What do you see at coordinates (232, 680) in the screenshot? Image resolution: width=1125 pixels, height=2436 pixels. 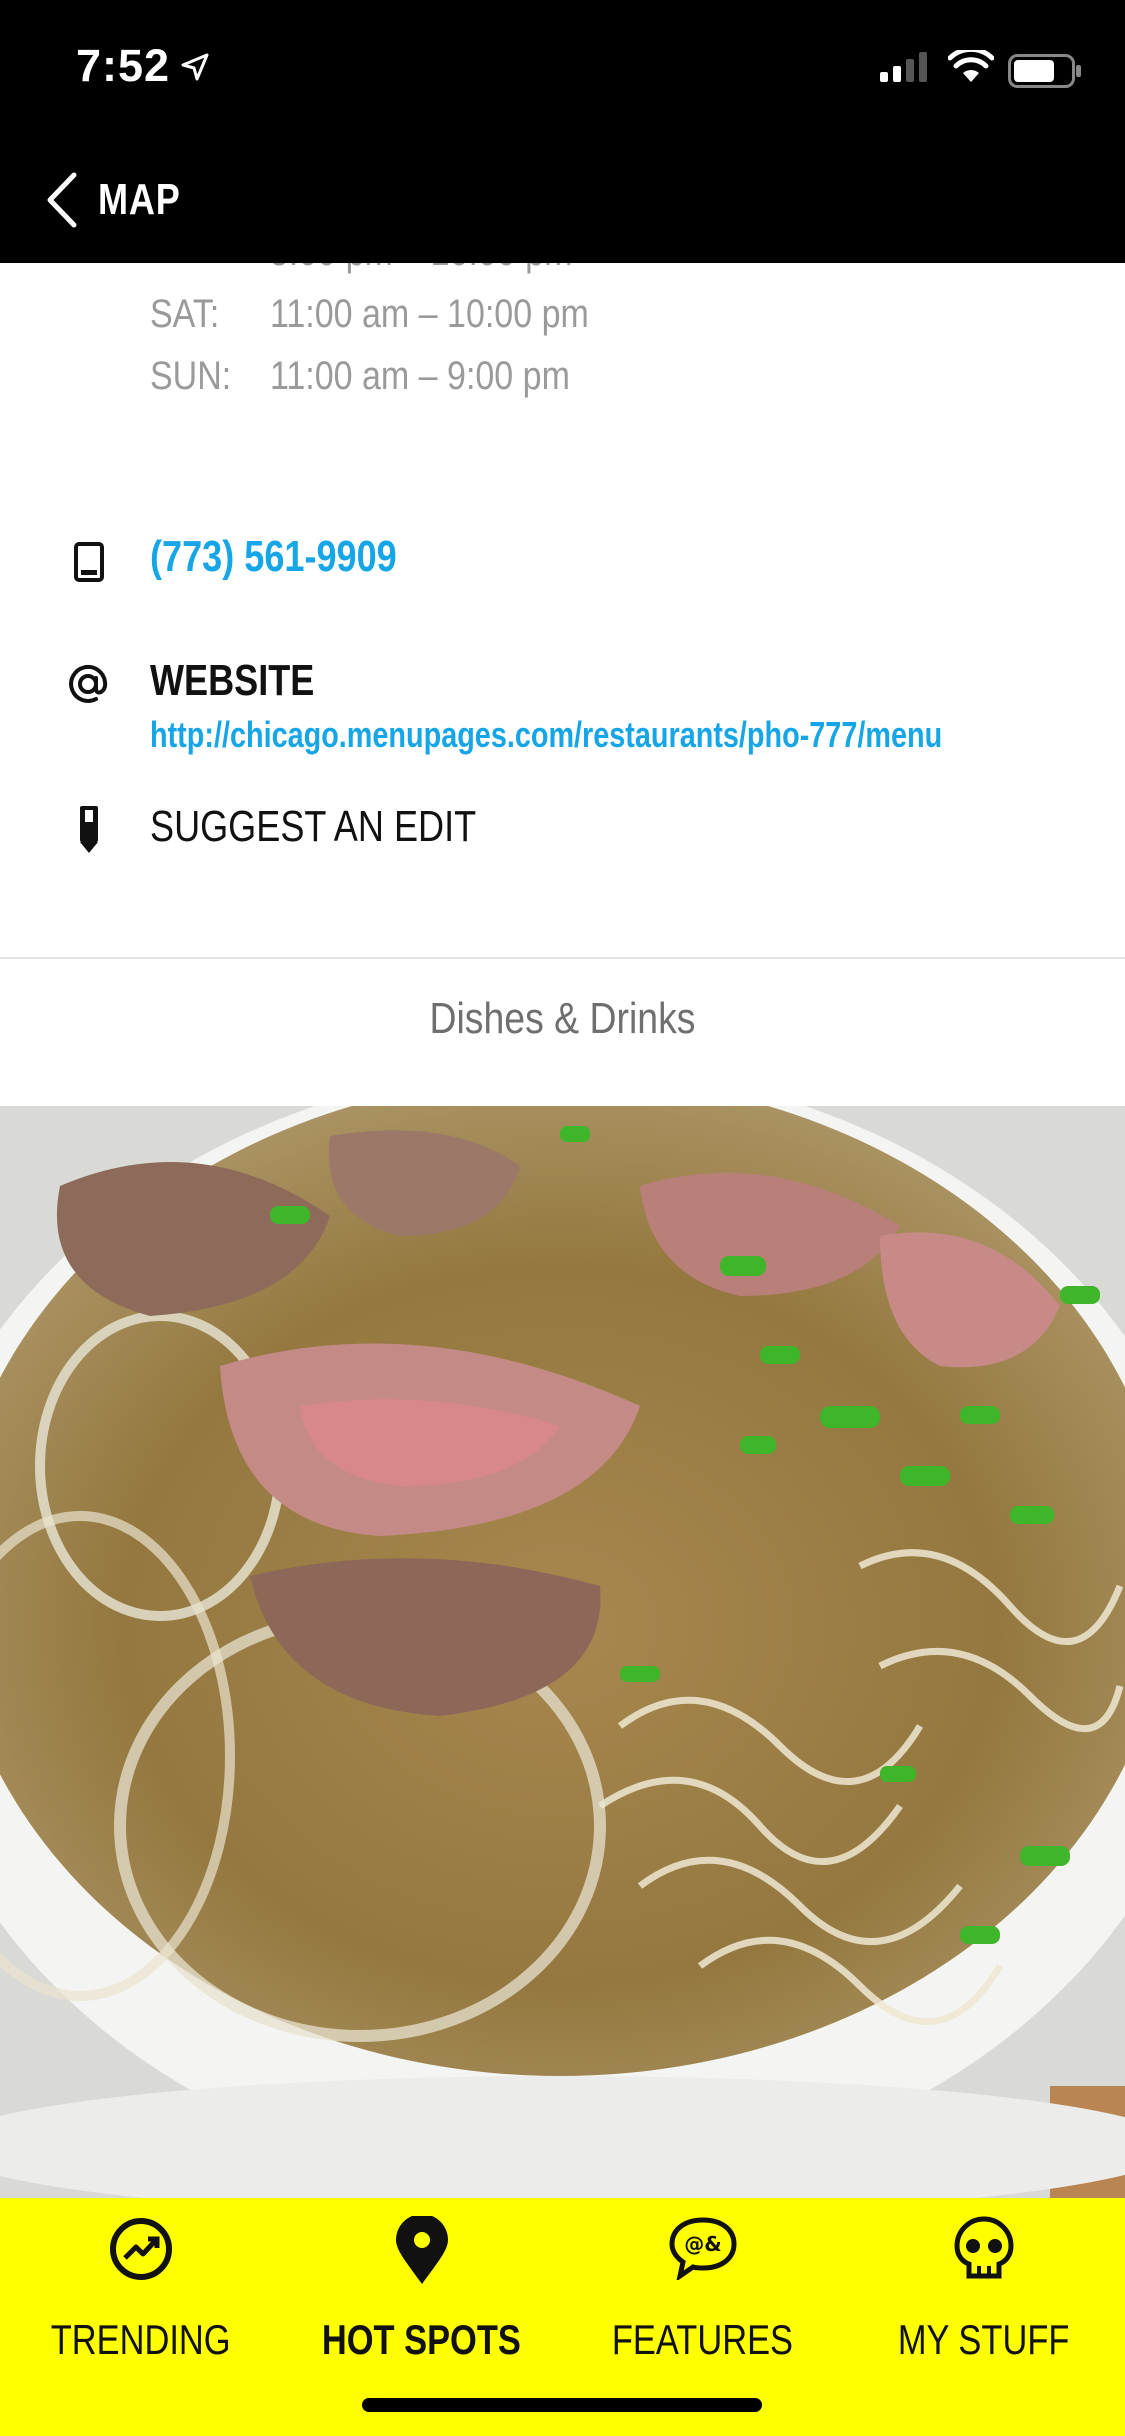 I see `website-label: WEBSITE` at bounding box center [232, 680].